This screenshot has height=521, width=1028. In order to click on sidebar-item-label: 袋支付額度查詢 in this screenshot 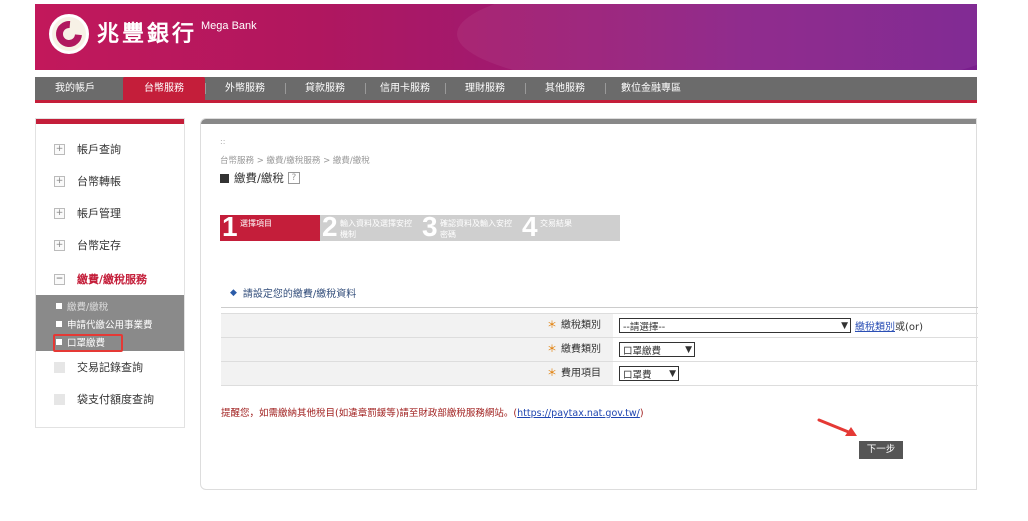, I will do `click(115, 399)`.